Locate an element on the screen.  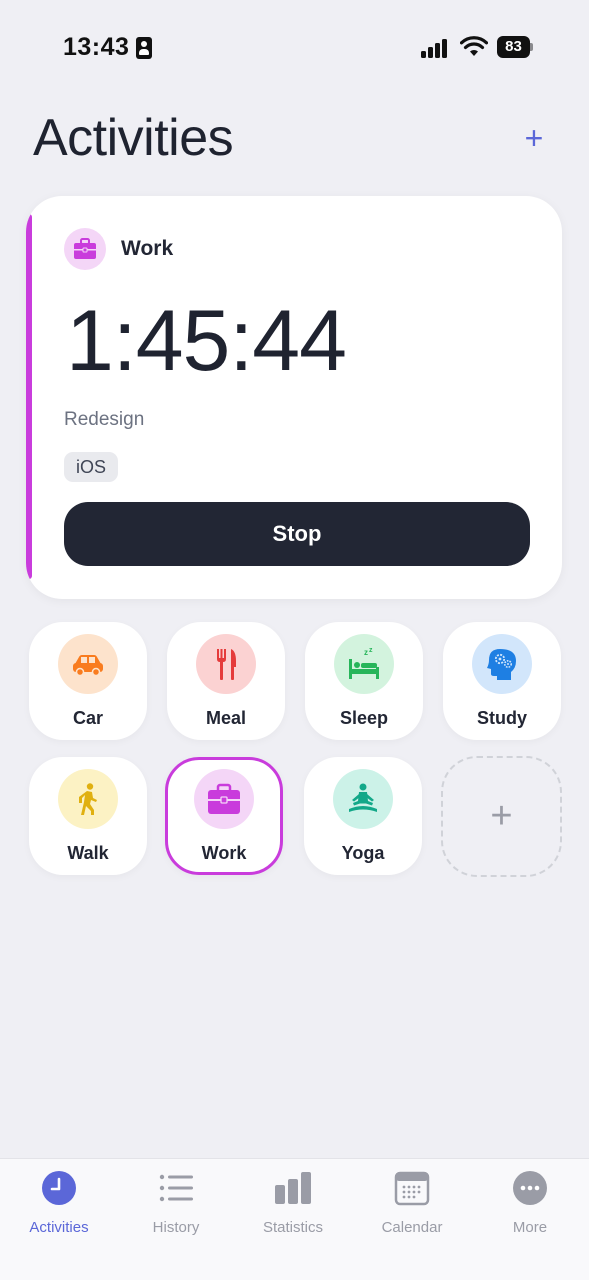
tab-label: History is located at coordinates (176, 1227).